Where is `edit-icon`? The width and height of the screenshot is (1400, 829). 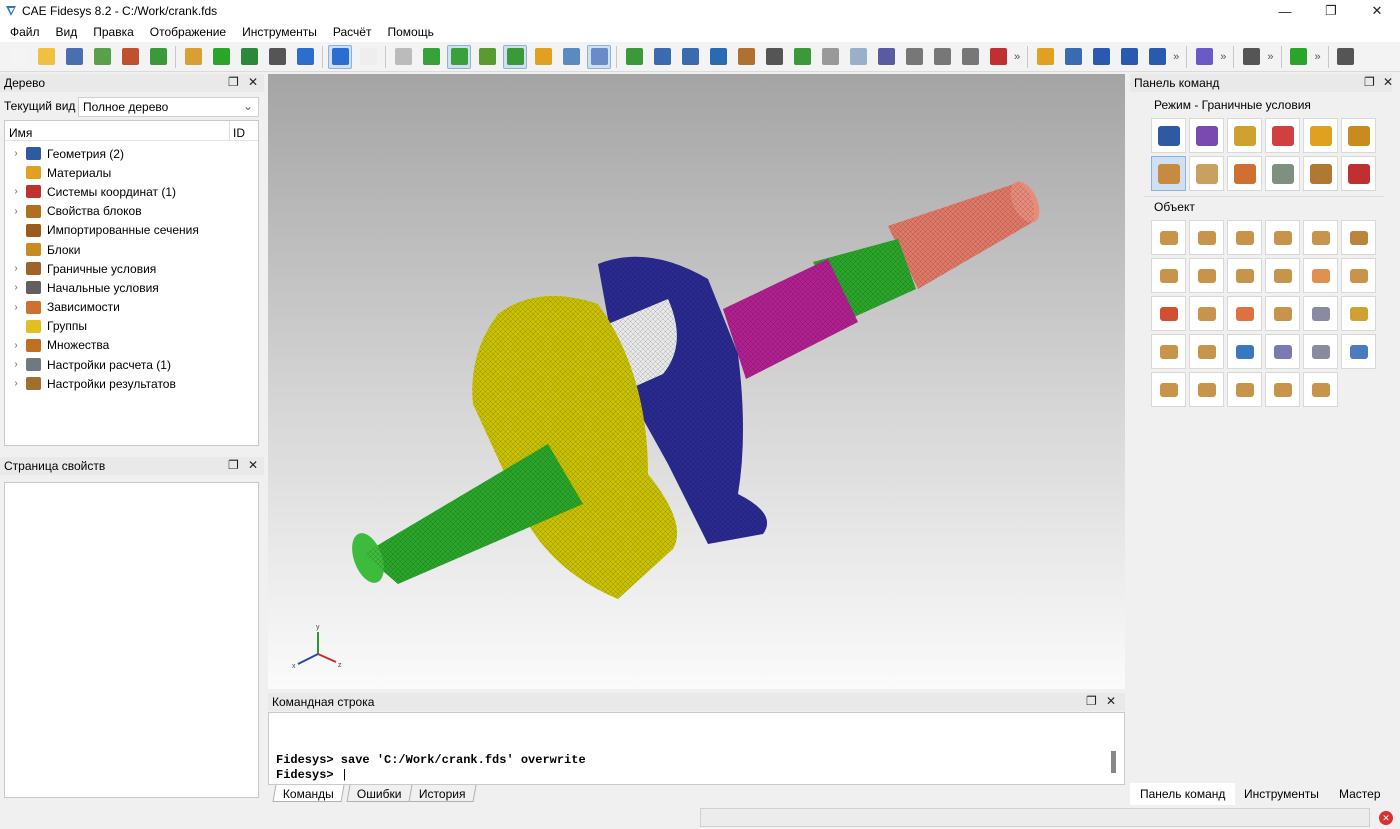
edit-icon is located at coordinates (193, 57).